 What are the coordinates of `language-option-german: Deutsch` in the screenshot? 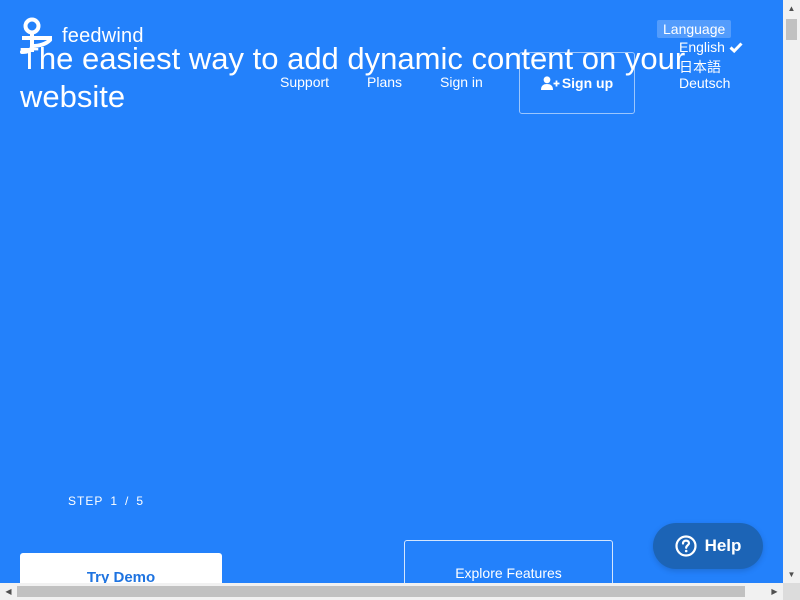 It's located at (704, 83).